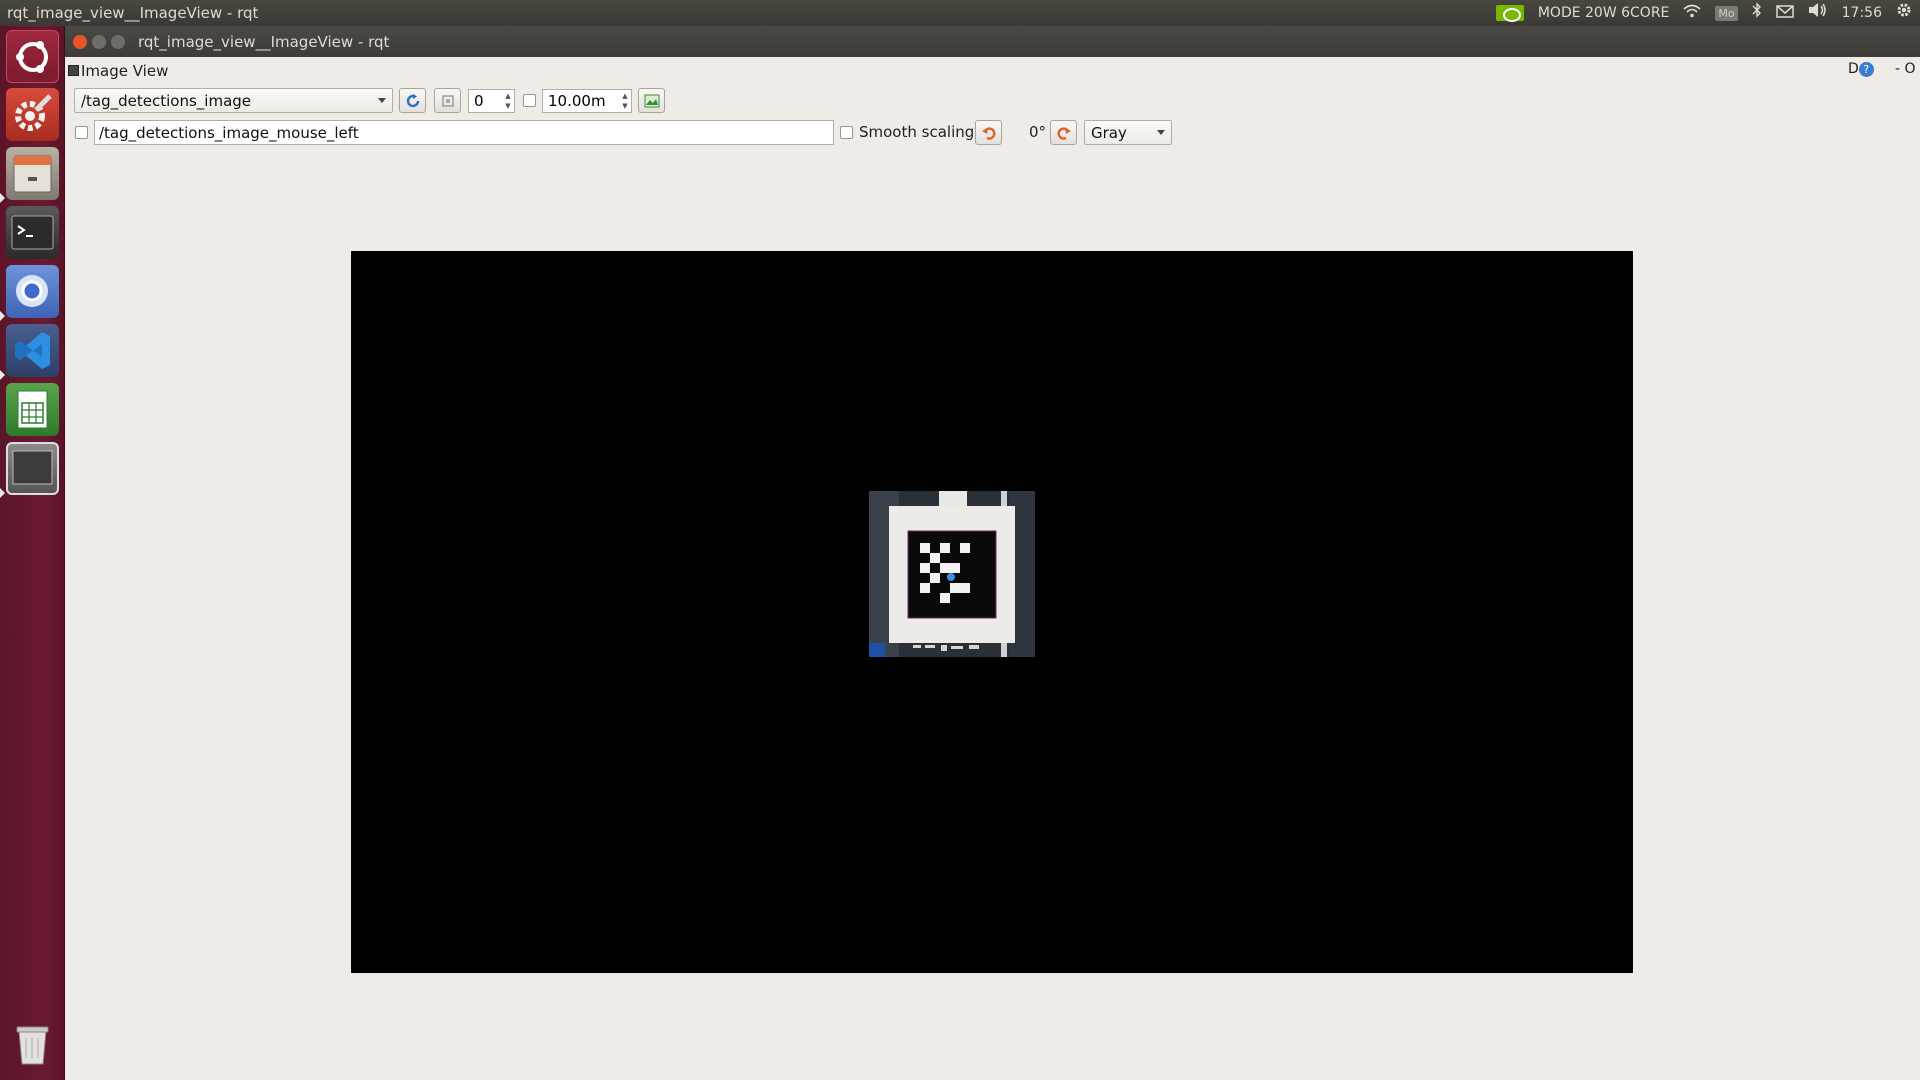  I want to click on power-mode-label: MODE 20W 6CORE, so click(1604, 13).